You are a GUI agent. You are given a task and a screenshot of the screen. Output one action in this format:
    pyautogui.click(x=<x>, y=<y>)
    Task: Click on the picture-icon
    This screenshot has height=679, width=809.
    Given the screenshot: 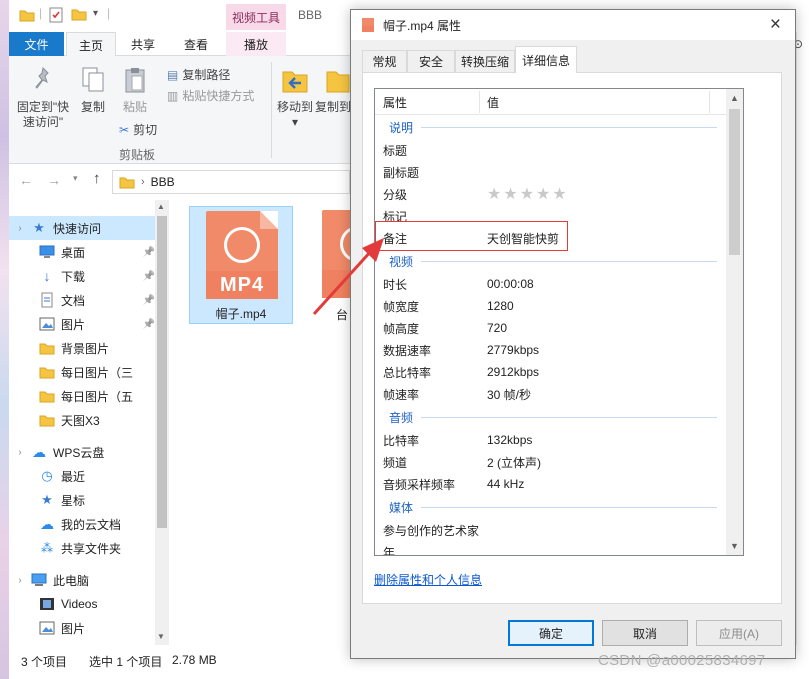 What is the action you would take?
    pyautogui.click(x=47, y=324)
    